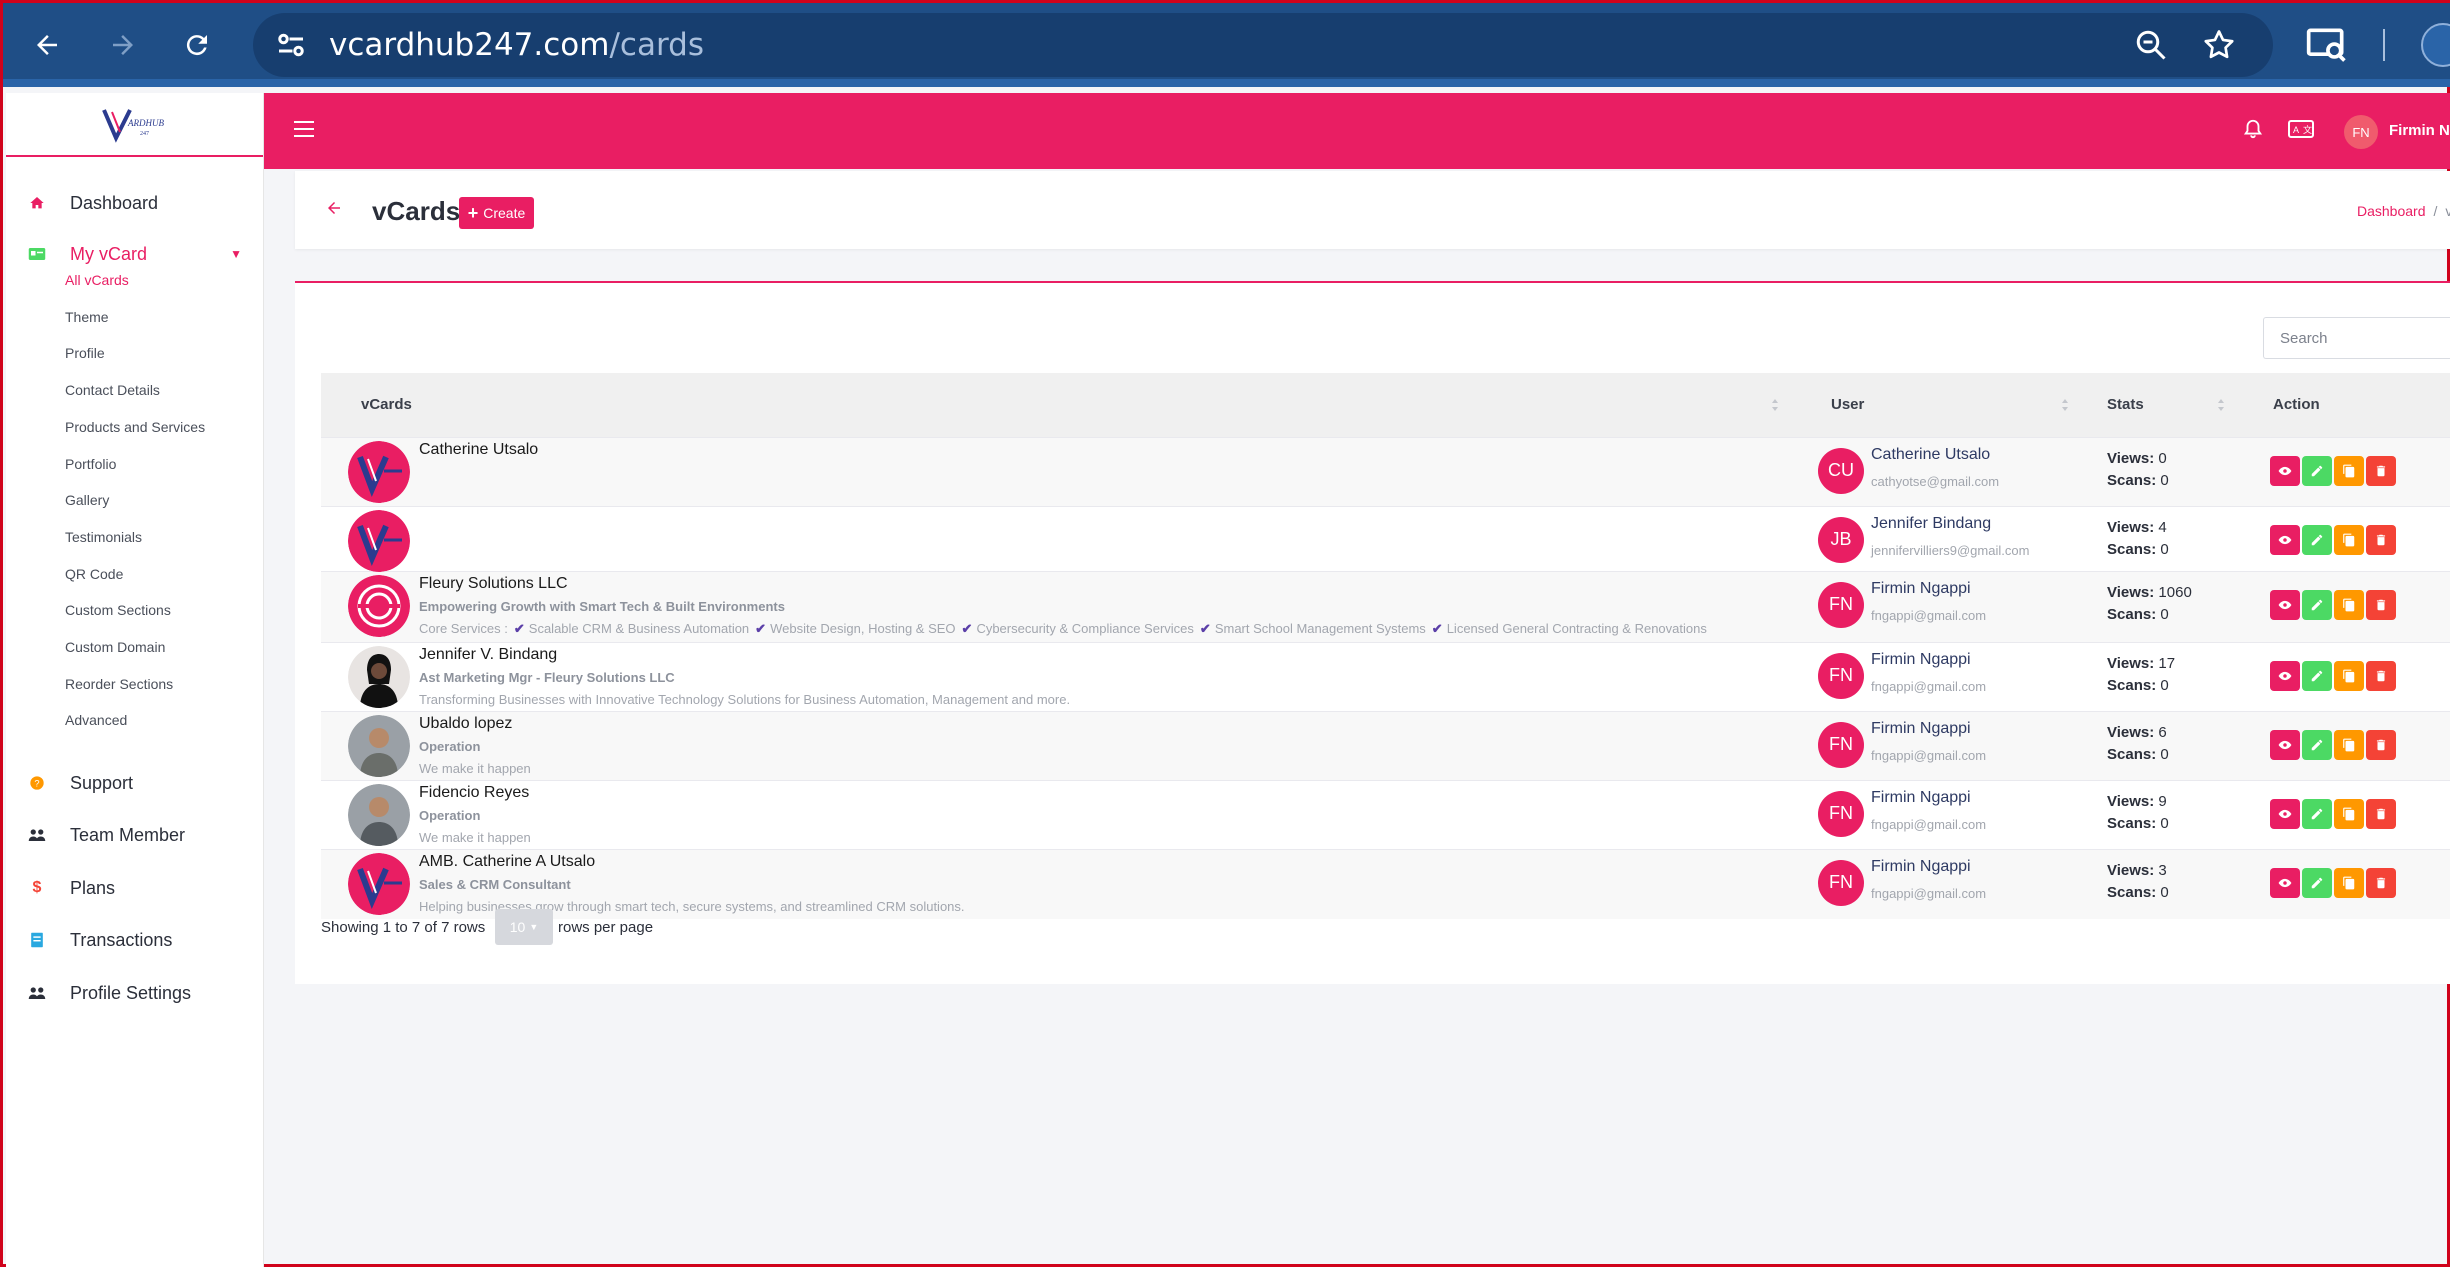 The image size is (2450, 1267). What do you see at coordinates (1263, 45) in the screenshot?
I see `address-bar: vcardhub247.com/cards` at bounding box center [1263, 45].